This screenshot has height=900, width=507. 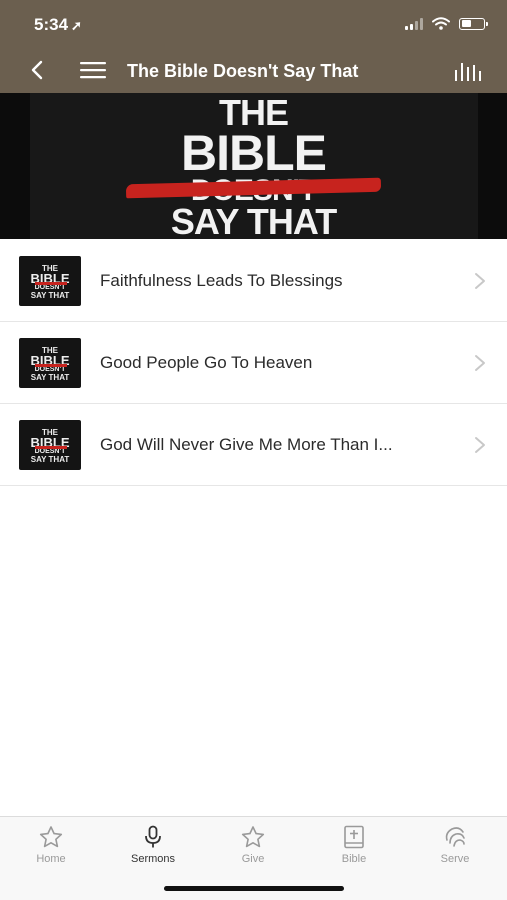 What do you see at coordinates (455, 859) in the screenshot?
I see `tab-label: Serve` at bounding box center [455, 859].